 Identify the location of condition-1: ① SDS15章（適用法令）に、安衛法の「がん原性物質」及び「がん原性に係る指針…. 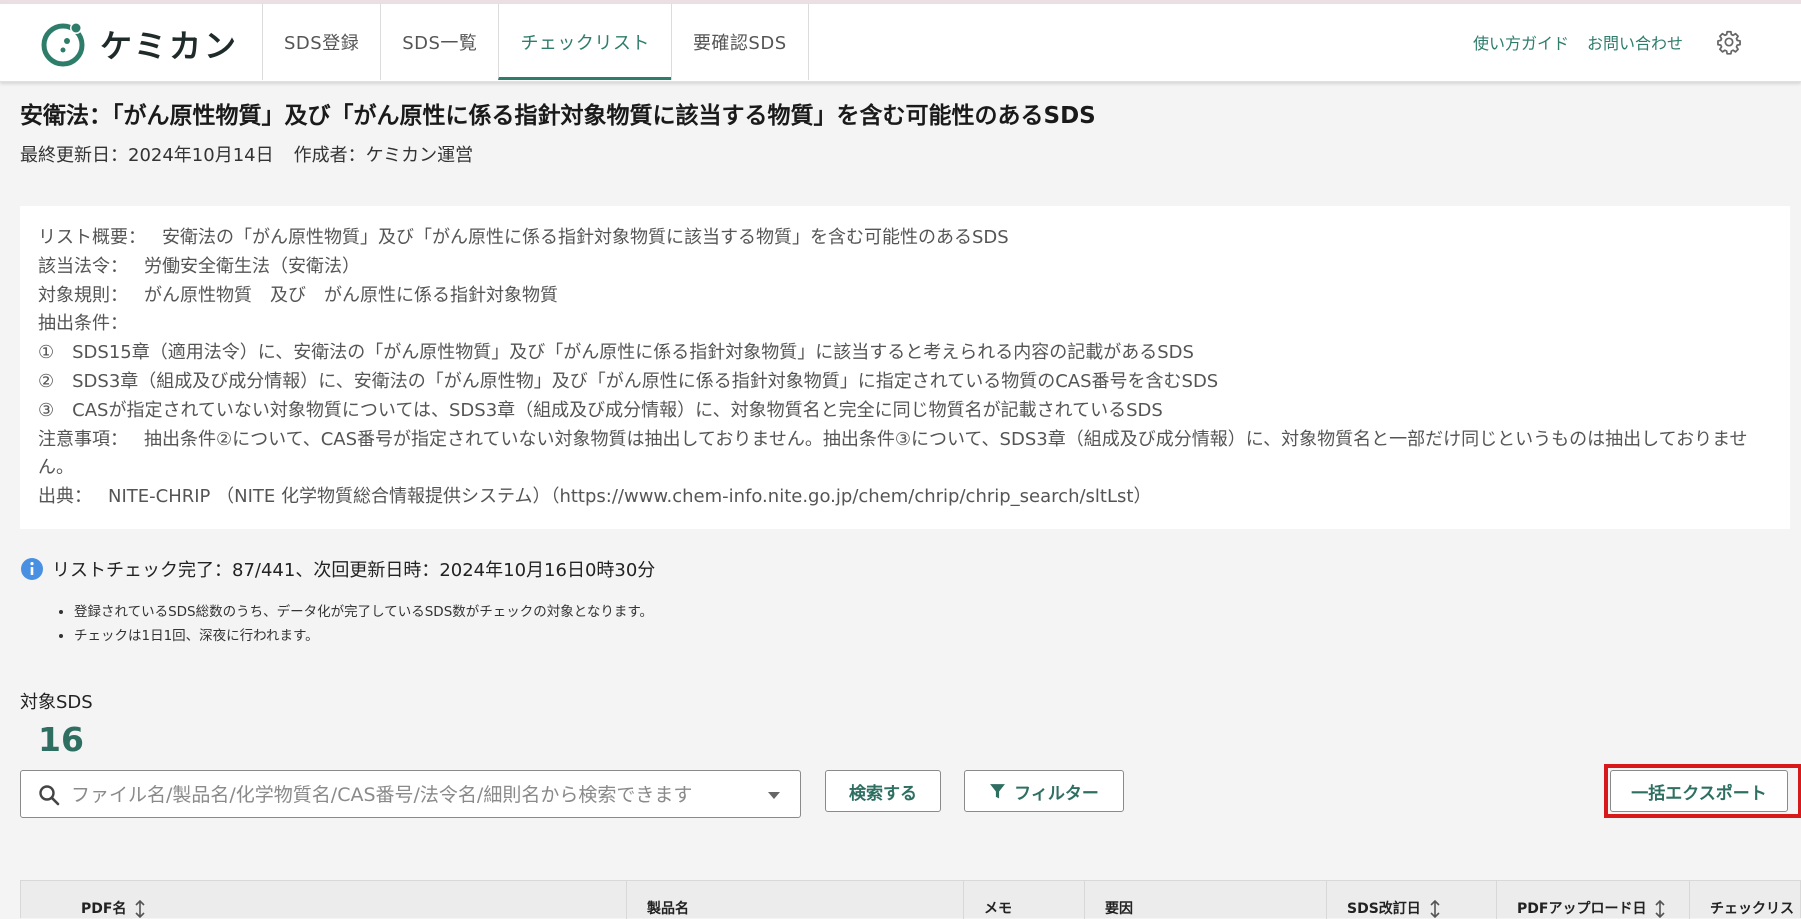
(616, 353).